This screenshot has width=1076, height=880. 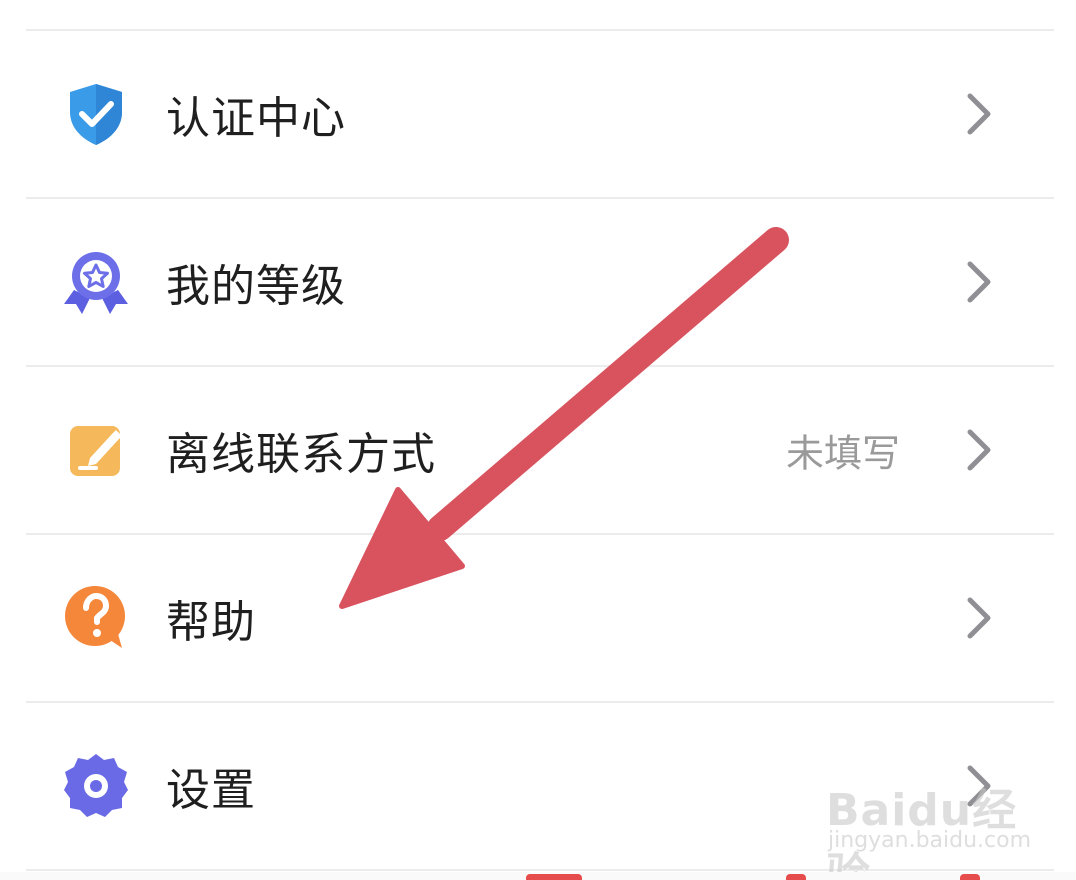 What do you see at coordinates (301, 454) in the screenshot?
I see `menu-item-label: 离线联系方式` at bounding box center [301, 454].